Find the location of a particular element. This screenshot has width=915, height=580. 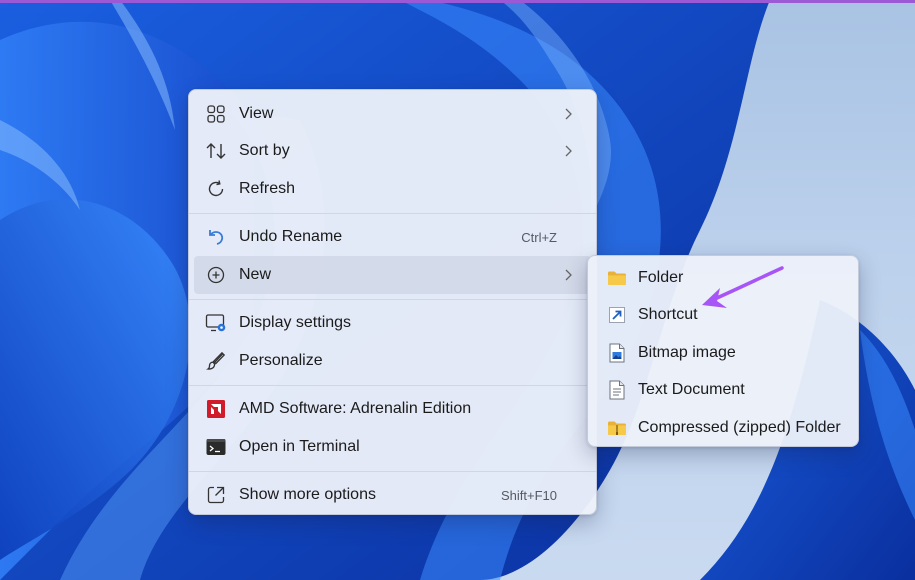

menu-item-refresh: Refresh is located at coordinates (392, 189).